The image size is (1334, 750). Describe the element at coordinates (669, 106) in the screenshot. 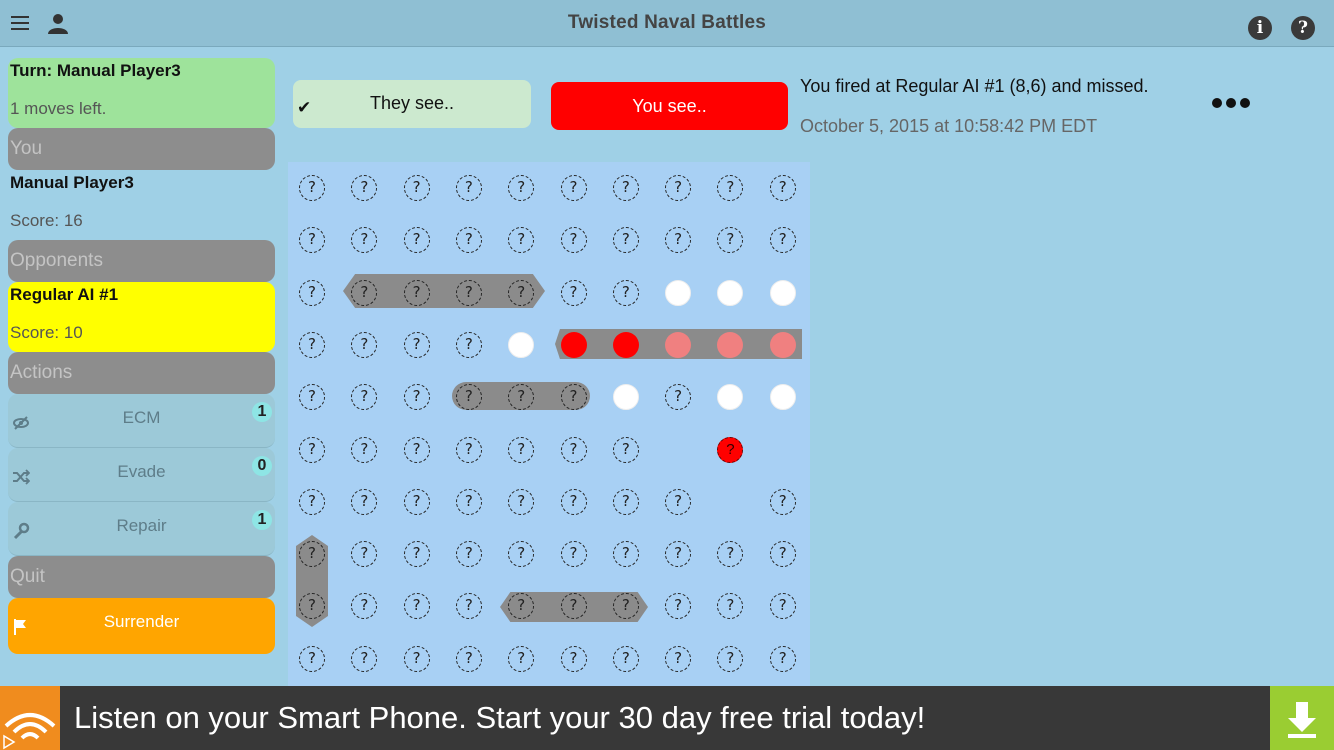

I see `you-see-button: You see..` at that location.